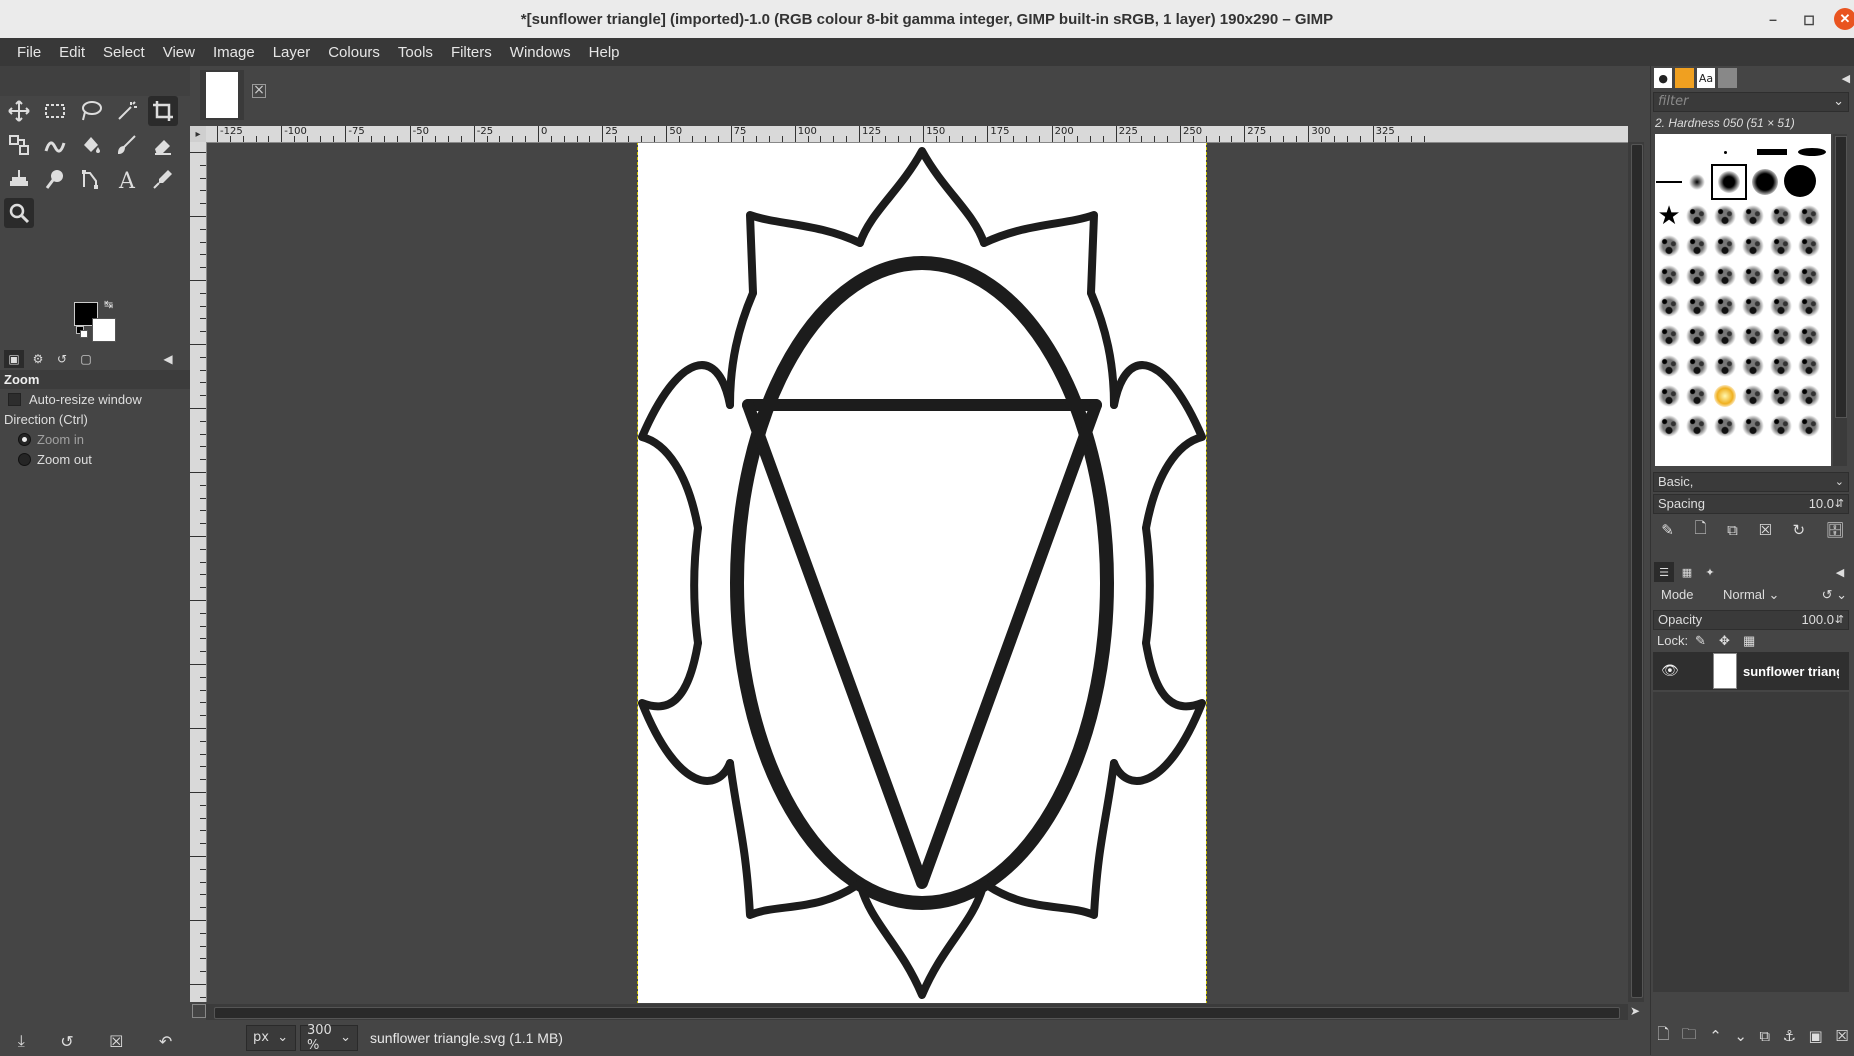 The width and height of the screenshot is (1854, 1056). Describe the element at coordinates (168, 359) in the screenshot. I see `configure-tab-icon: ◀` at that location.